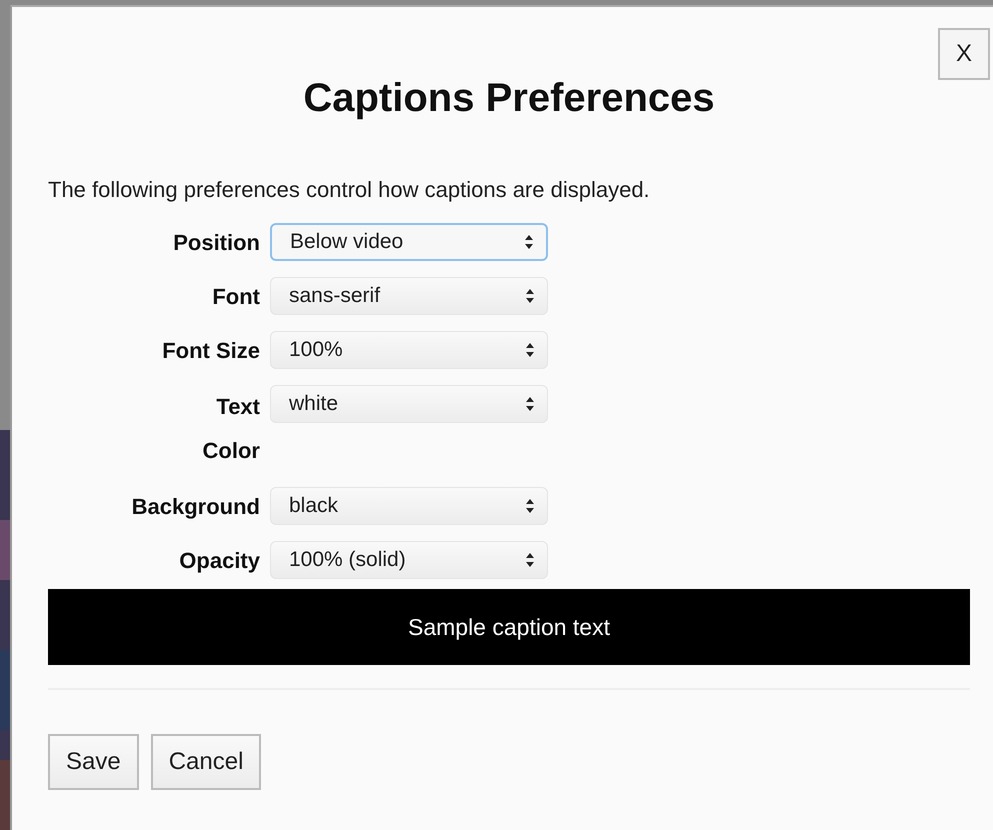 The width and height of the screenshot is (993, 830). What do you see at coordinates (409, 296) in the screenshot?
I see `select-dropdown: sans-serif` at bounding box center [409, 296].